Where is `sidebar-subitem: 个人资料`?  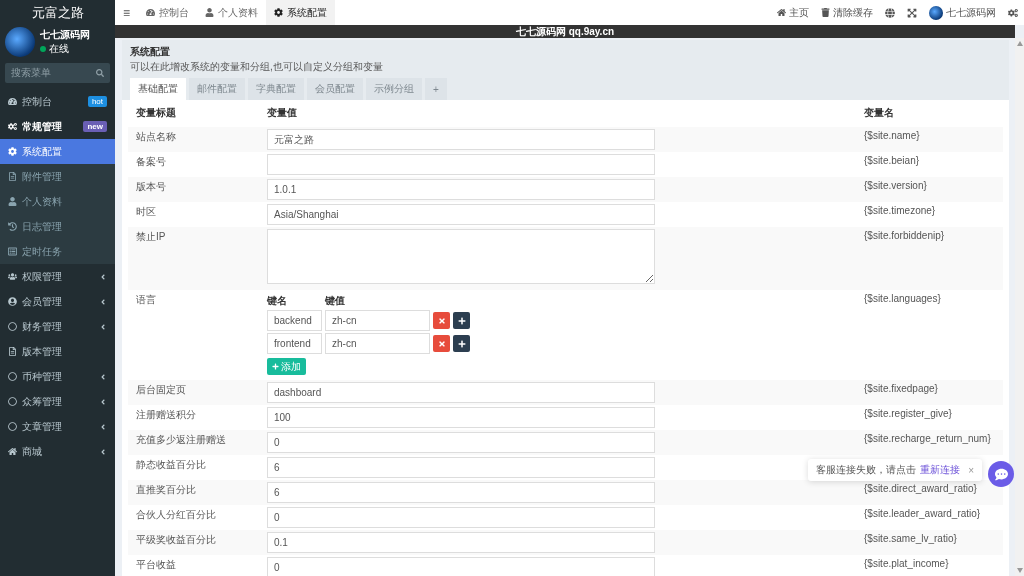 sidebar-subitem: 个人资料 is located at coordinates (57, 201).